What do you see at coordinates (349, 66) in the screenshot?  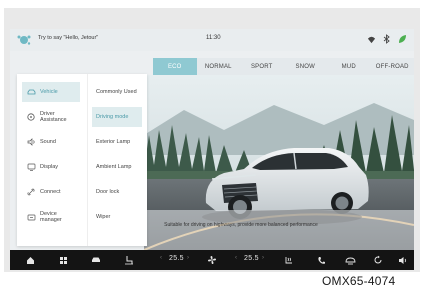 I see `tab-mud: MUD` at bounding box center [349, 66].